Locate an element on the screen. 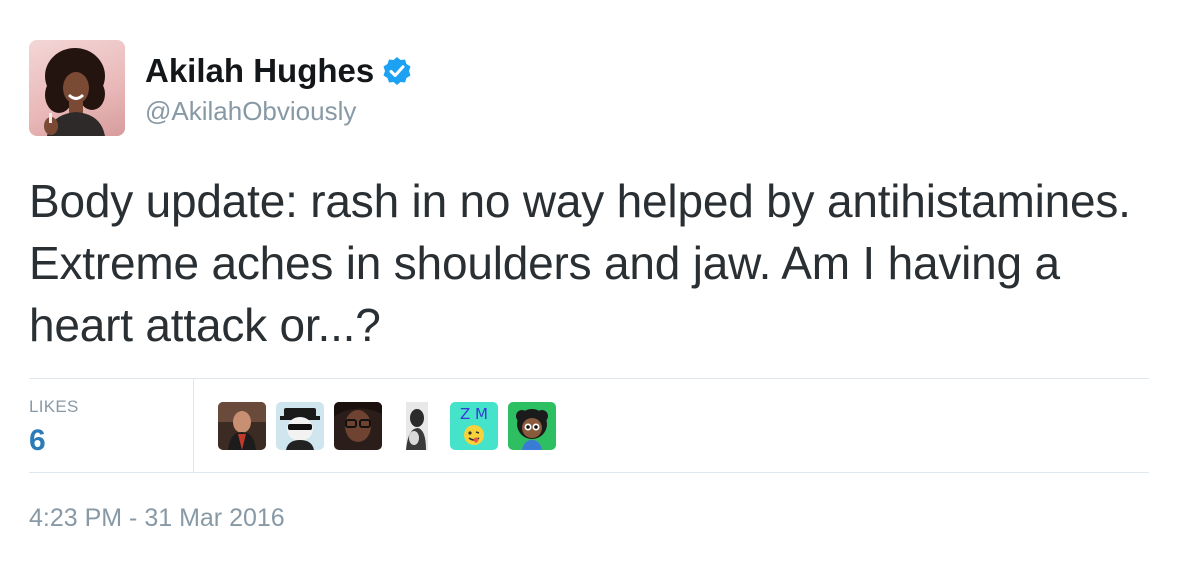  stats-vertical-divider is located at coordinates (193, 425).